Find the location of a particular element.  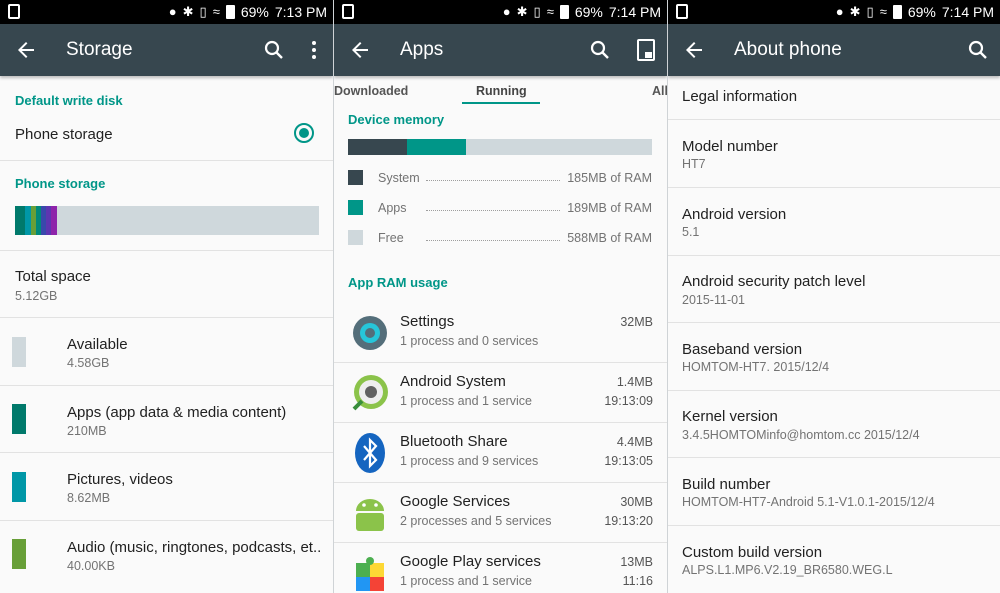

build-number-label: Build number is located at coordinates (726, 484).